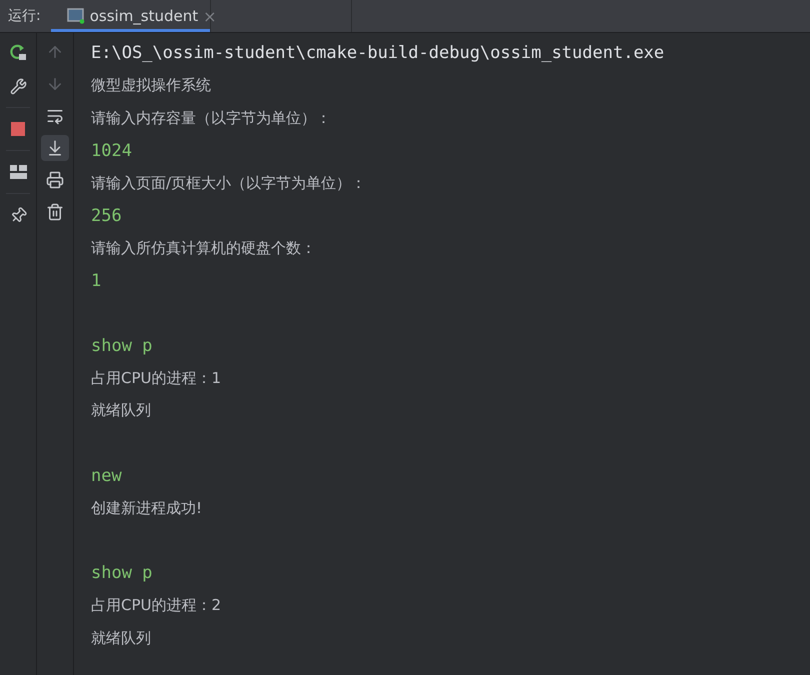  Describe the element at coordinates (111, 150) in the screenshot. I see `typed-command-text: 1024` at that location.